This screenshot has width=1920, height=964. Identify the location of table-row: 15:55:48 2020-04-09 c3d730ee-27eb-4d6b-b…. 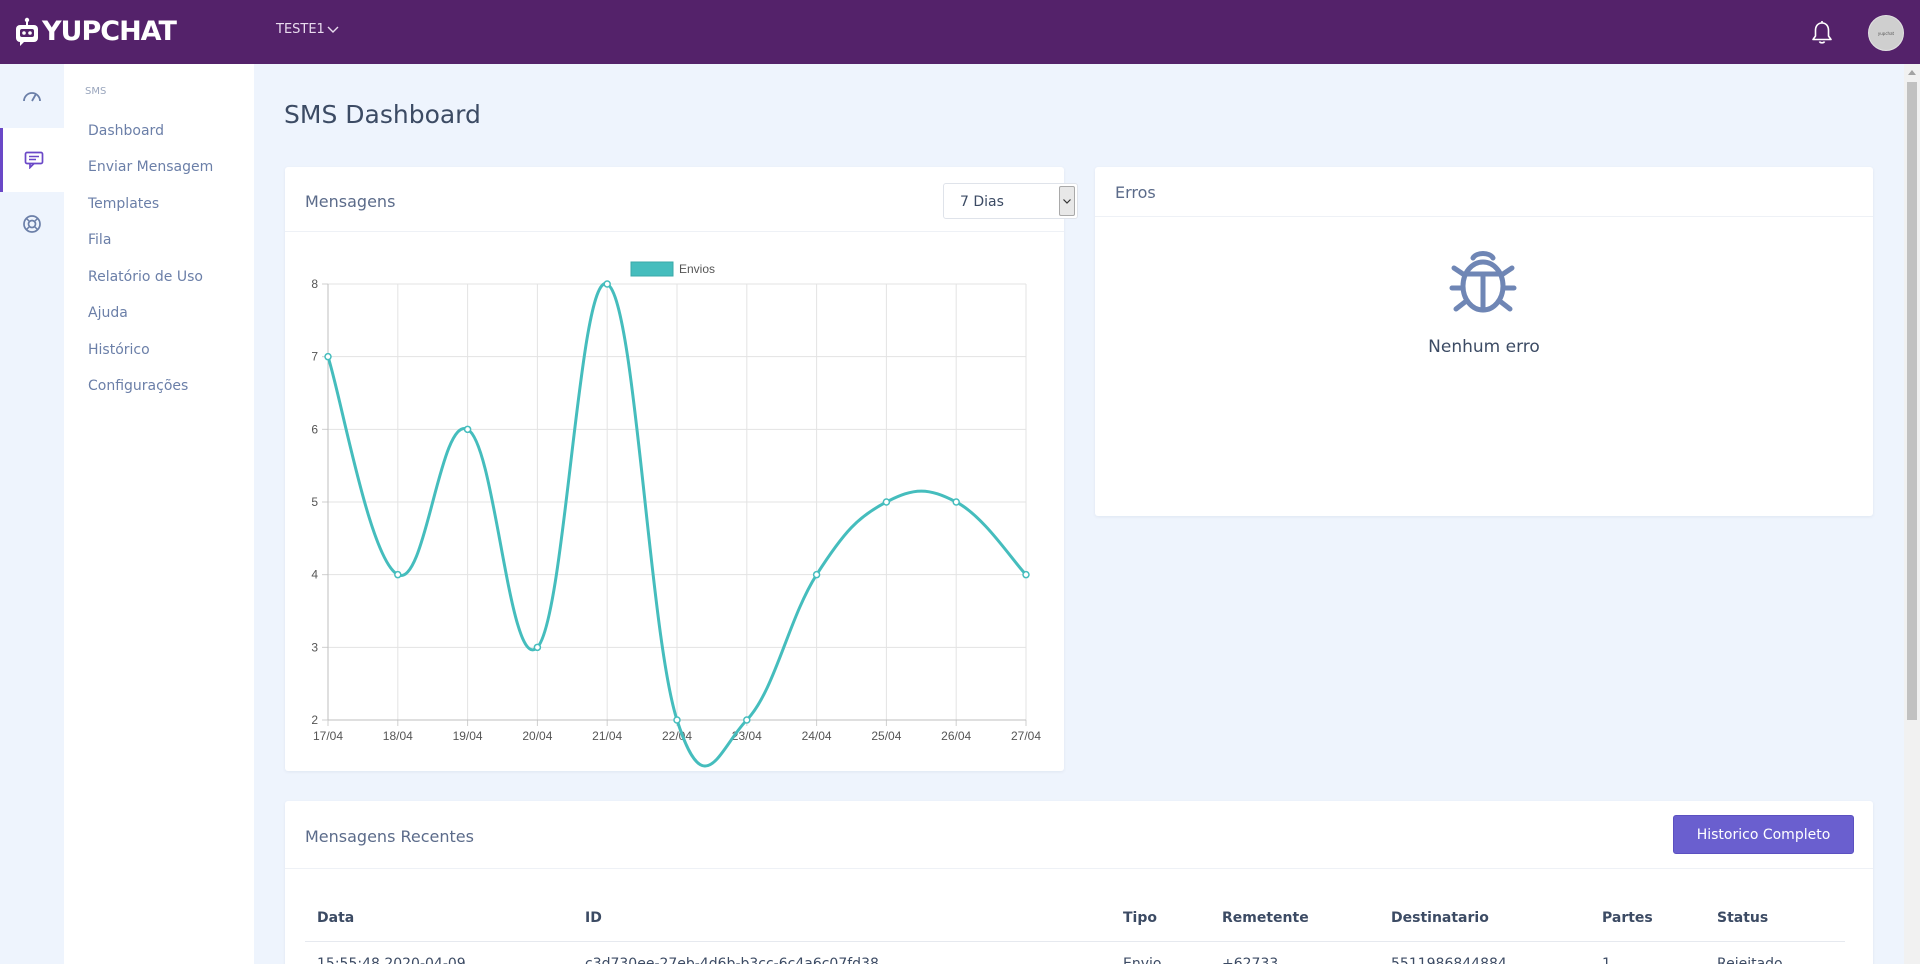
(1075, 952).